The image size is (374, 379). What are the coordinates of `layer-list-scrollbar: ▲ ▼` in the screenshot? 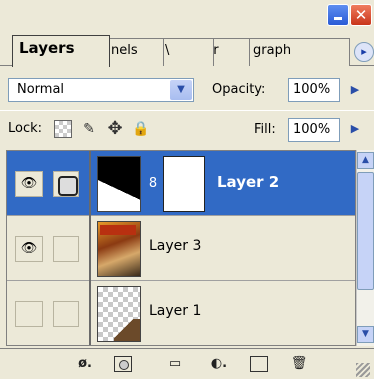 It's located at (365, 248).